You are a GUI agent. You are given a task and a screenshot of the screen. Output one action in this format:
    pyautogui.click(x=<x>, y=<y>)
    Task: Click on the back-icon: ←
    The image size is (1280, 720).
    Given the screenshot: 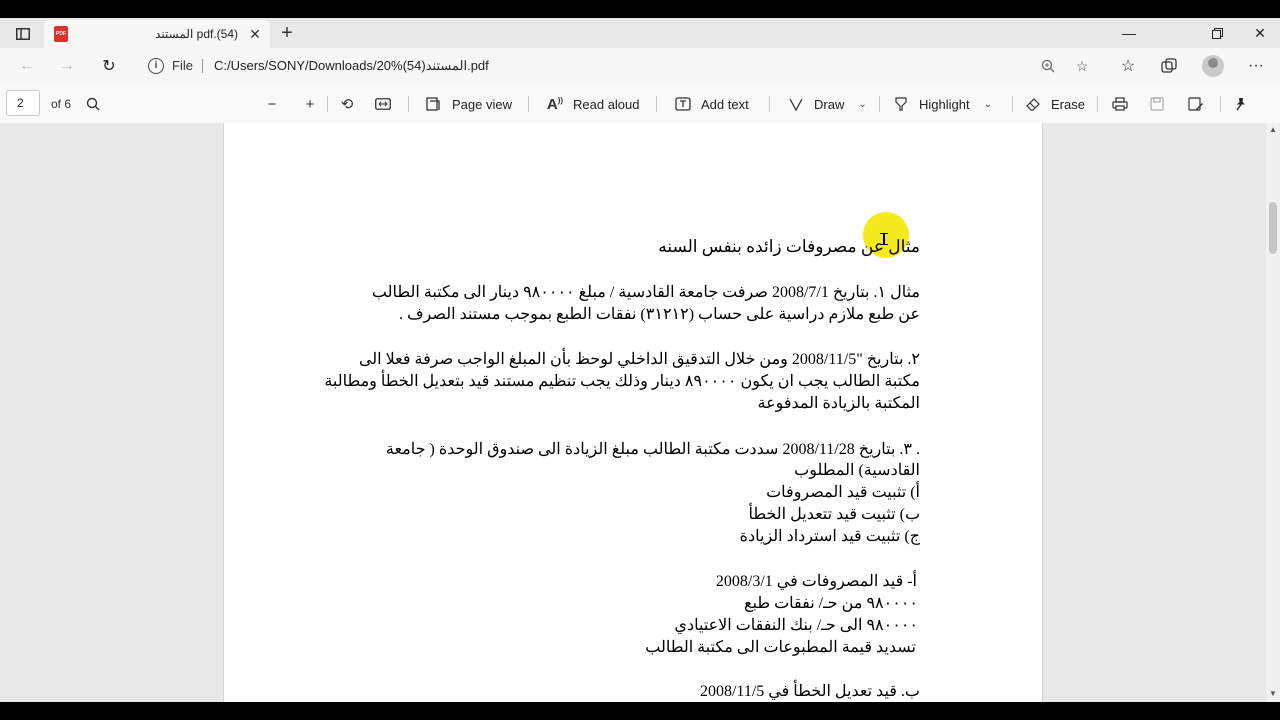 What is the action you would take?
    pyautogui.click(x=27, y=66)
    